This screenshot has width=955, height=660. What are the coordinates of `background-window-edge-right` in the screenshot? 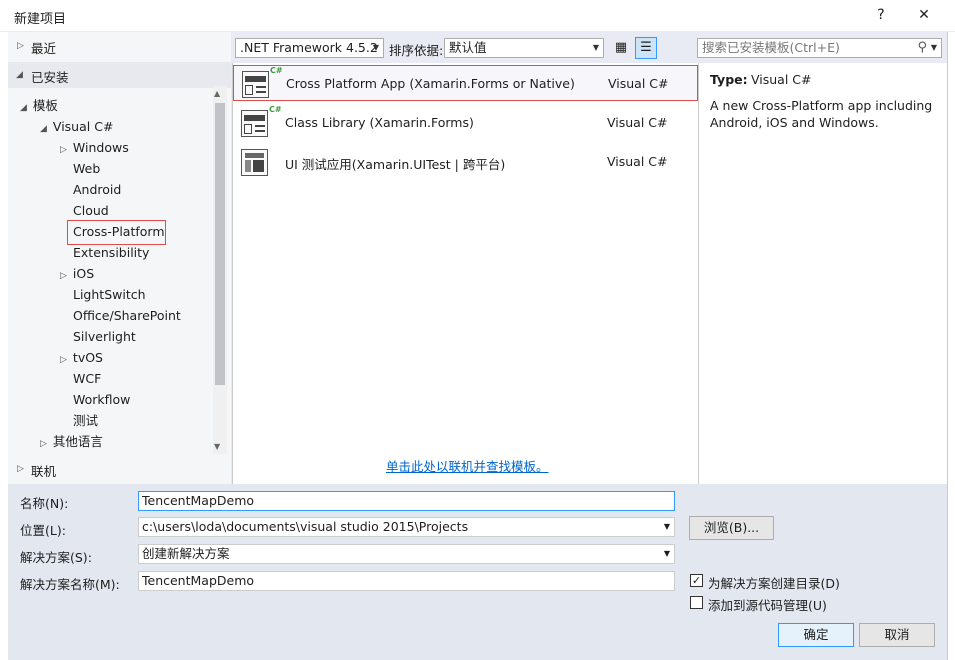 It's located at (951, 346).